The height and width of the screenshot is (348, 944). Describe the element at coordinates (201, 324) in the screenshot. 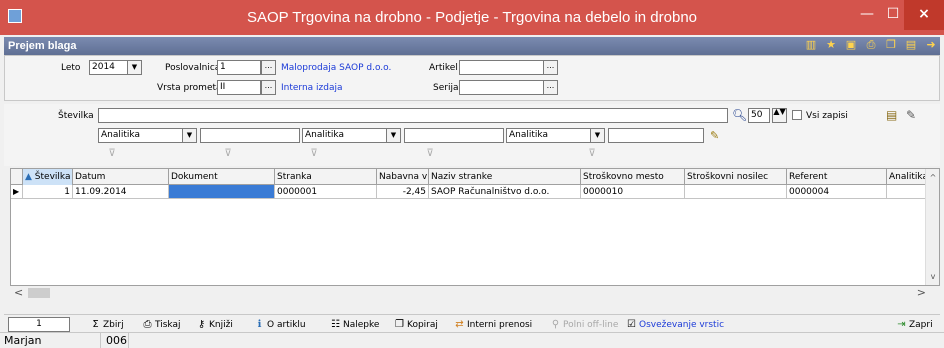

I see `key-icon: ⚷` at that location.